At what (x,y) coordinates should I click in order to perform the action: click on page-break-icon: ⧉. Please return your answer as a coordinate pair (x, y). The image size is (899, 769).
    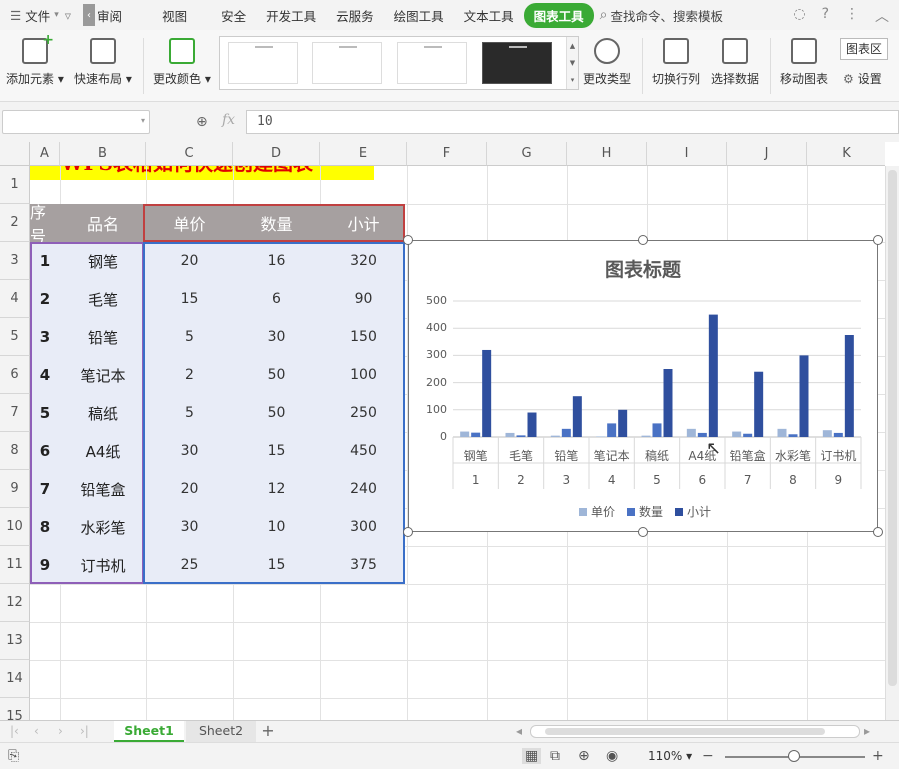
    Looking at the image, I should click on (555, 756).